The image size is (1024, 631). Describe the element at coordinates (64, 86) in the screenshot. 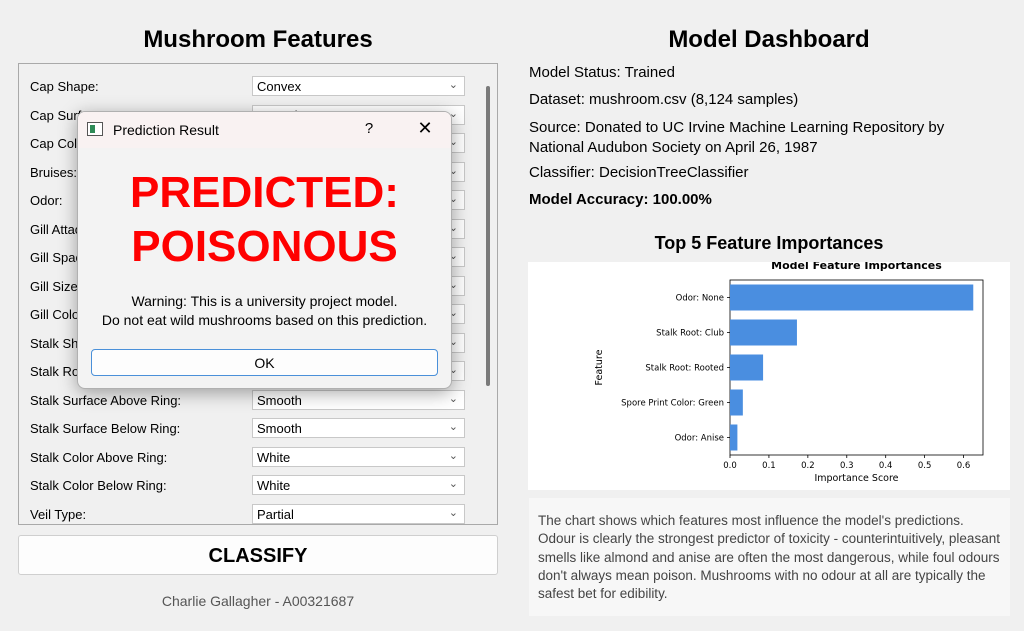

I see `feature-label: Cap Shape:` at that location.